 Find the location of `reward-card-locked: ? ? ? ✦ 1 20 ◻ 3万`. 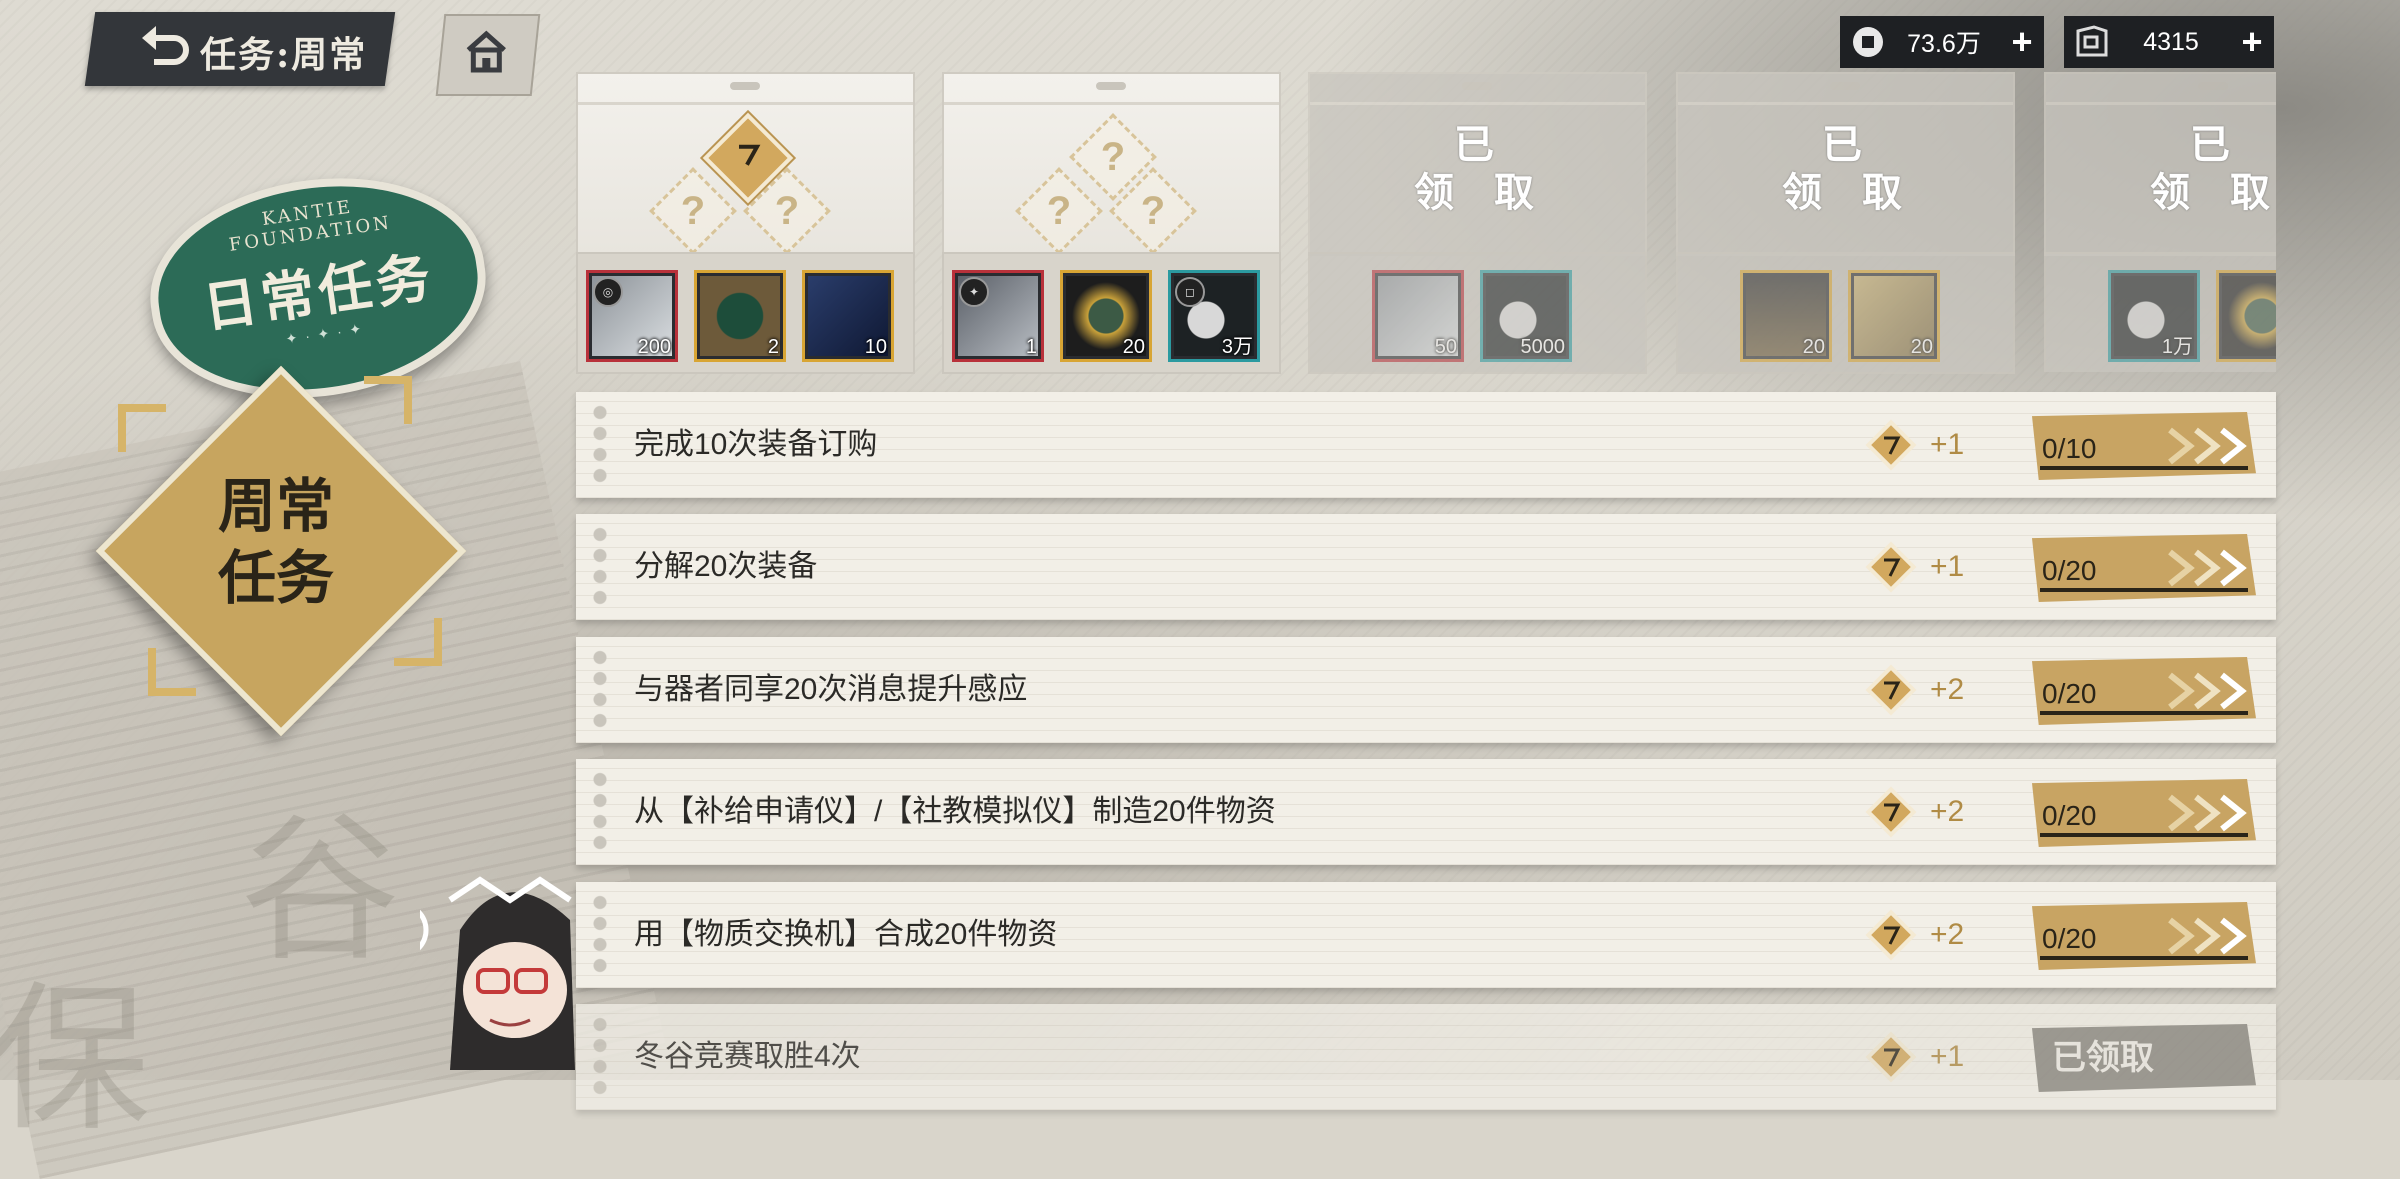

reward-card-locked: ? ? ? ✦ 1 20 ◻ 3万 is located at coordinates (1111, 223).